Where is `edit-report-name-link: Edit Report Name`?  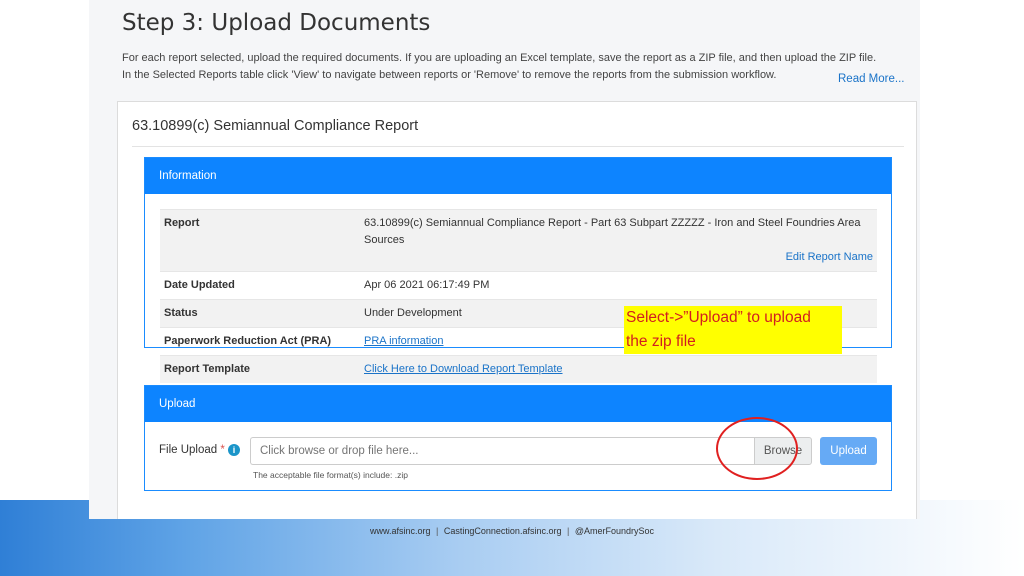
edit-report-name-link: Edit Report Name is located at coordinates (618, 257).